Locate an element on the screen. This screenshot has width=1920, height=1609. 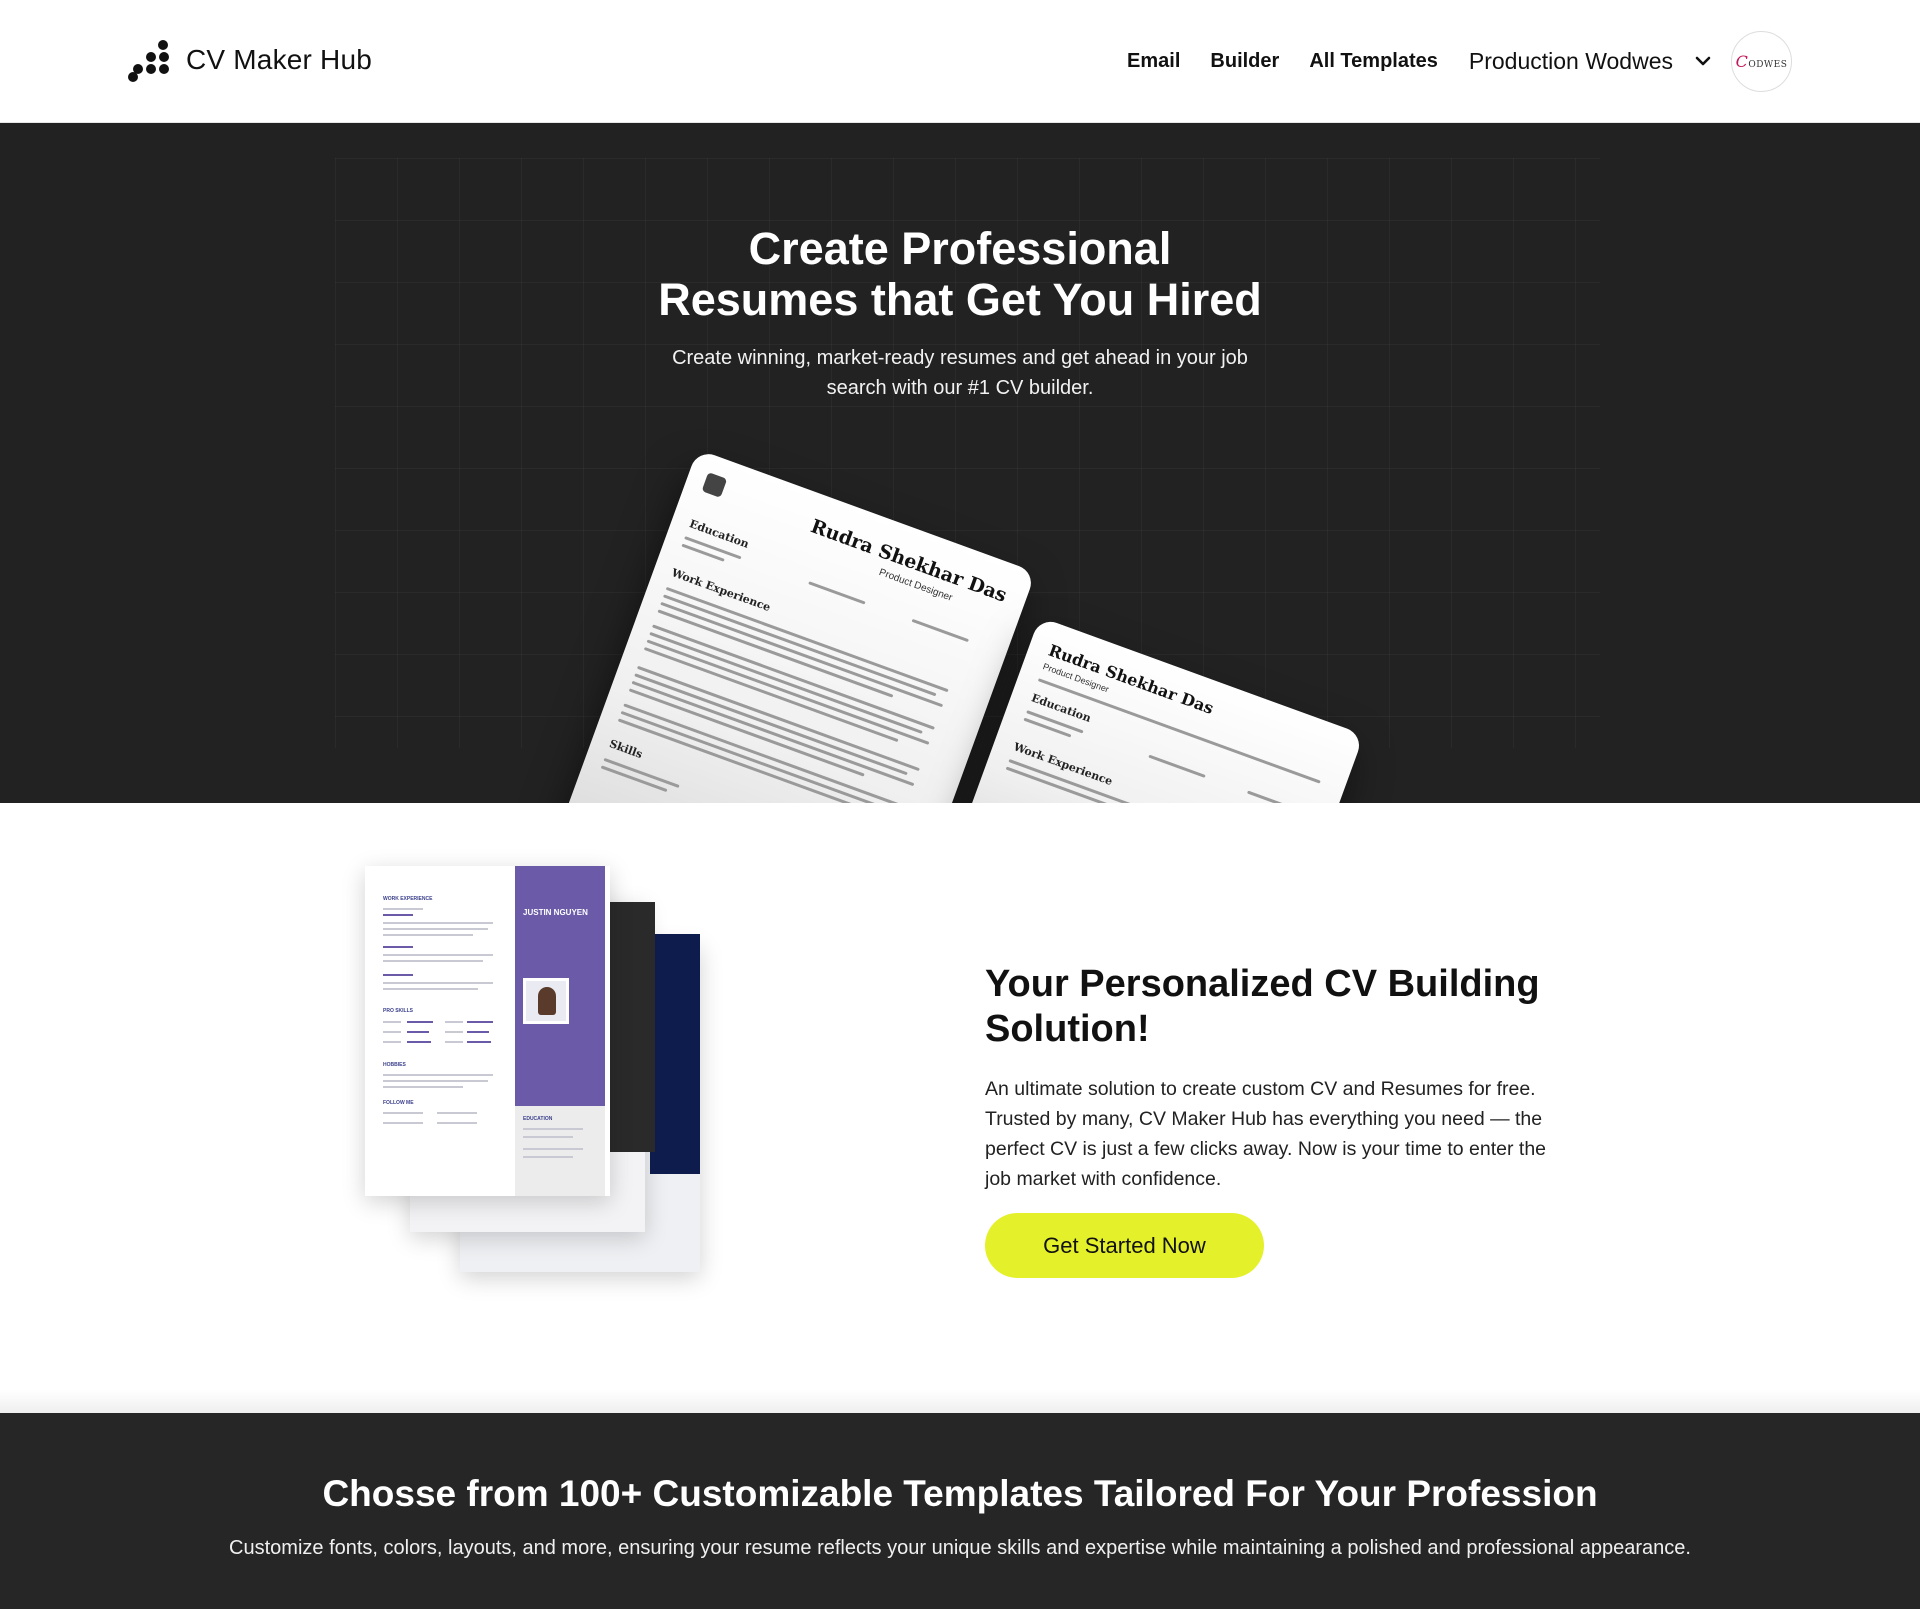
template-navy-column is located at coordinates (675, 1054).